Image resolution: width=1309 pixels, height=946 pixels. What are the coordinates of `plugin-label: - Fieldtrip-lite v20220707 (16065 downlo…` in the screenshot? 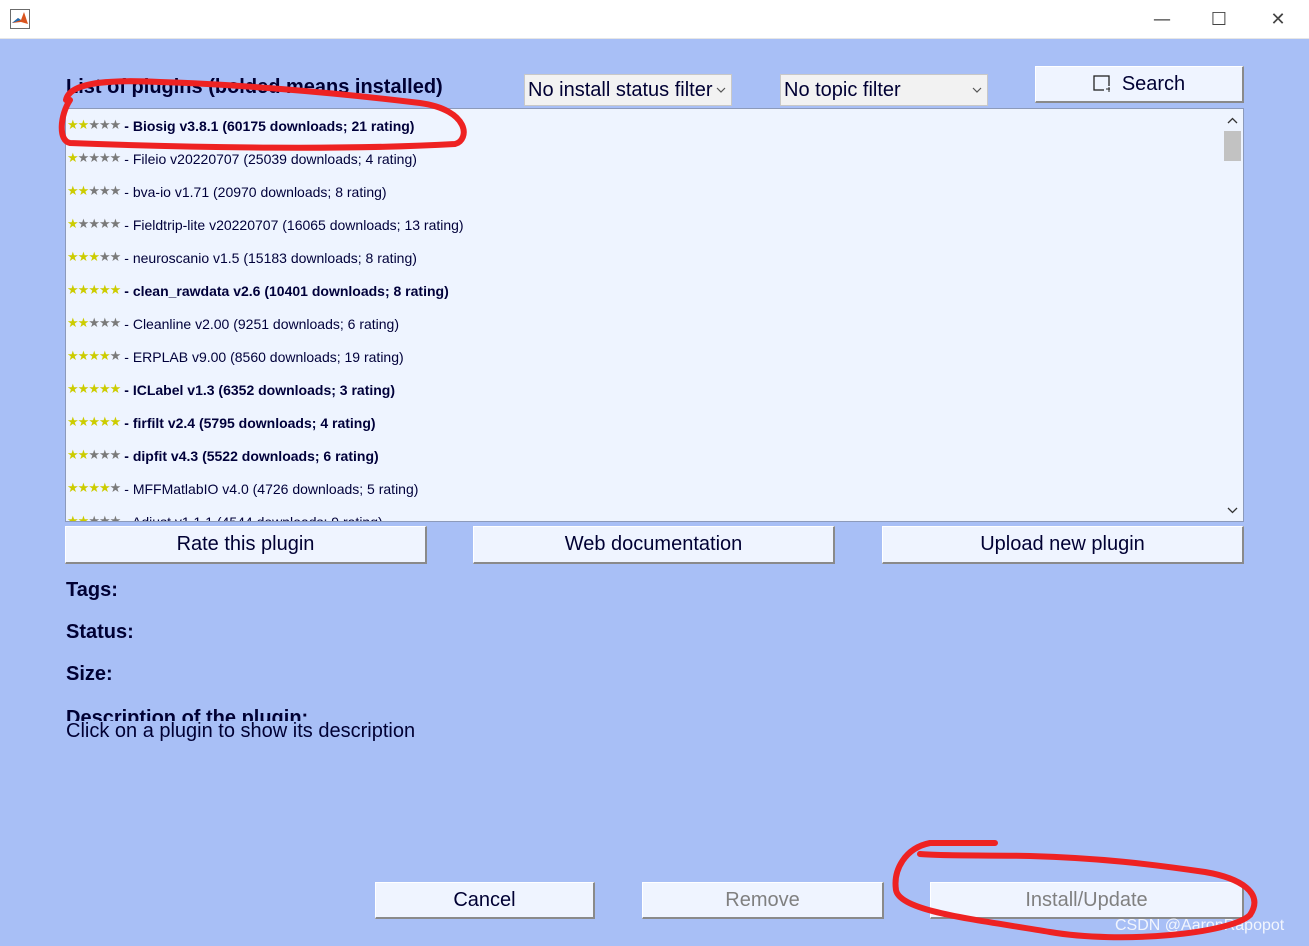 It's located at (294, 224).